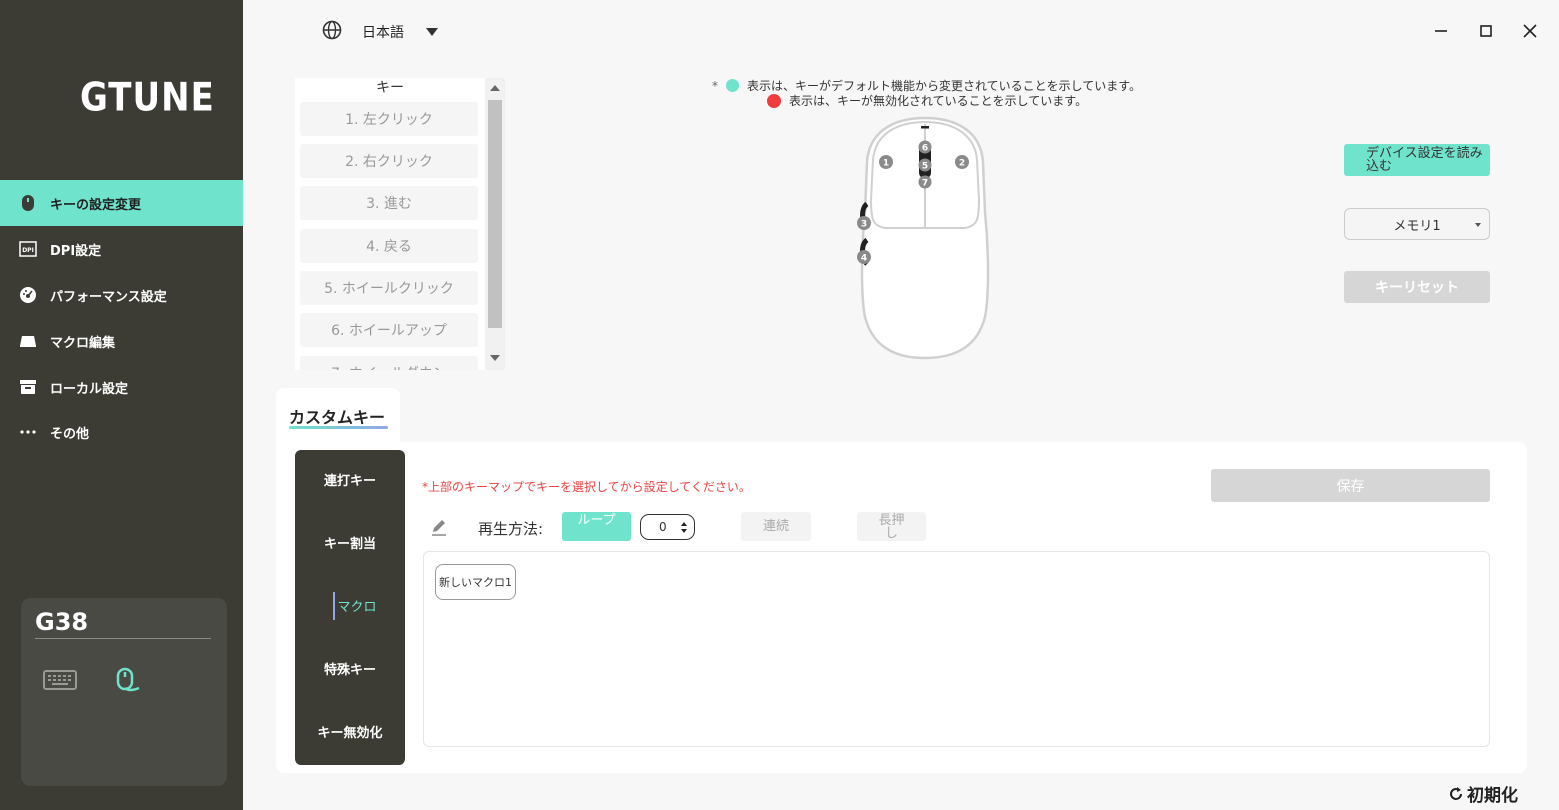  Describe the element at coordinates (383, 33) in the screenshot. I see `language-label: 日本語` at that location.